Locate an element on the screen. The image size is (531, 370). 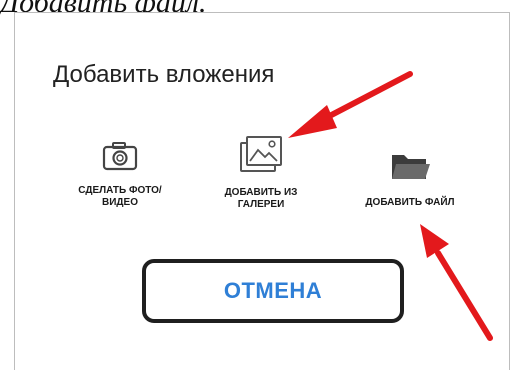
gallery-icon is located at coordinates (261, 154).